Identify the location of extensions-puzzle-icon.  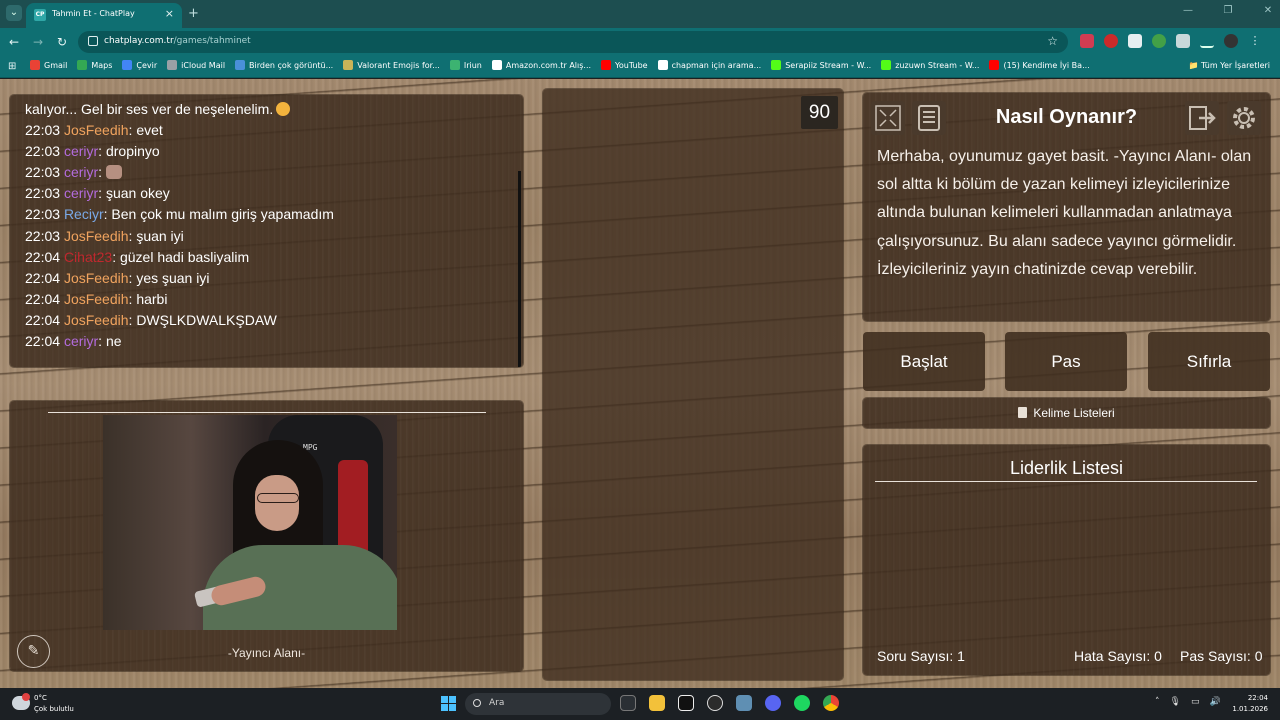
(1183, 41).